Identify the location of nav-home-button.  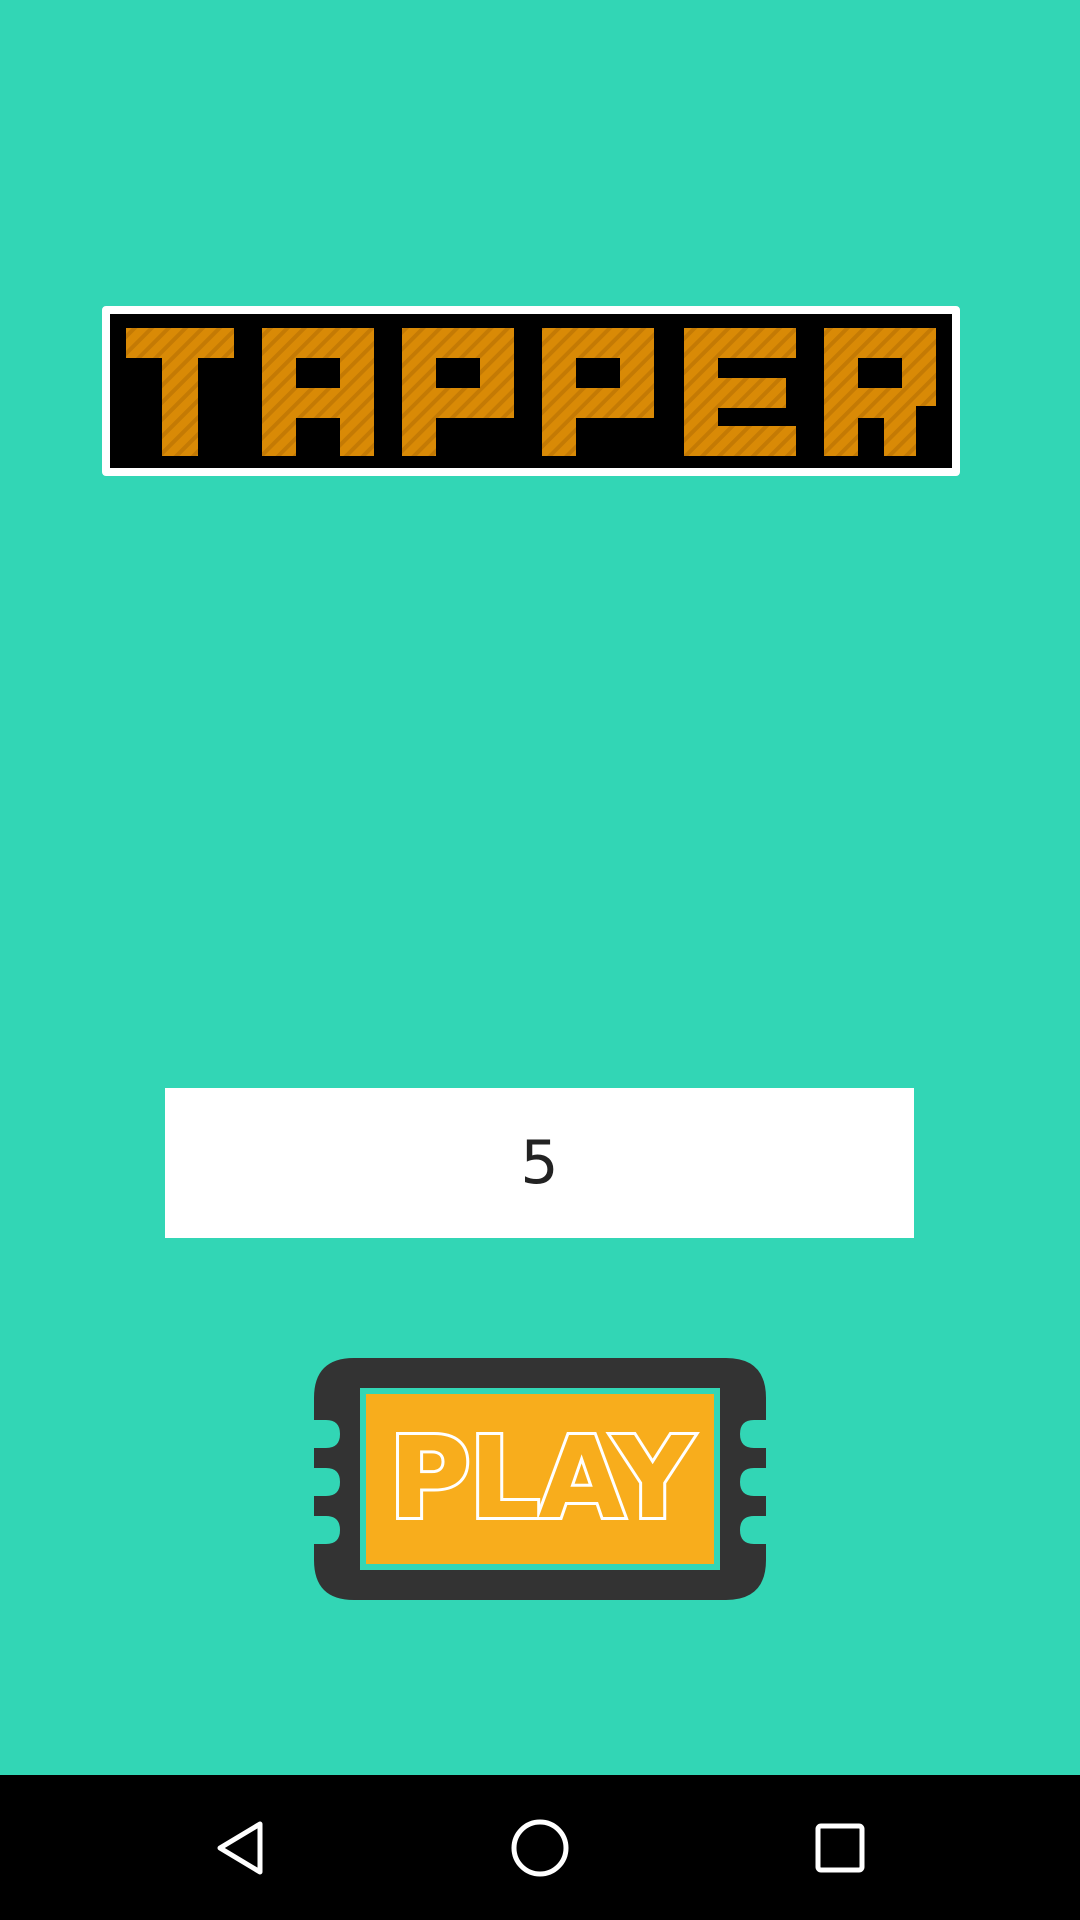
(540, 1847).